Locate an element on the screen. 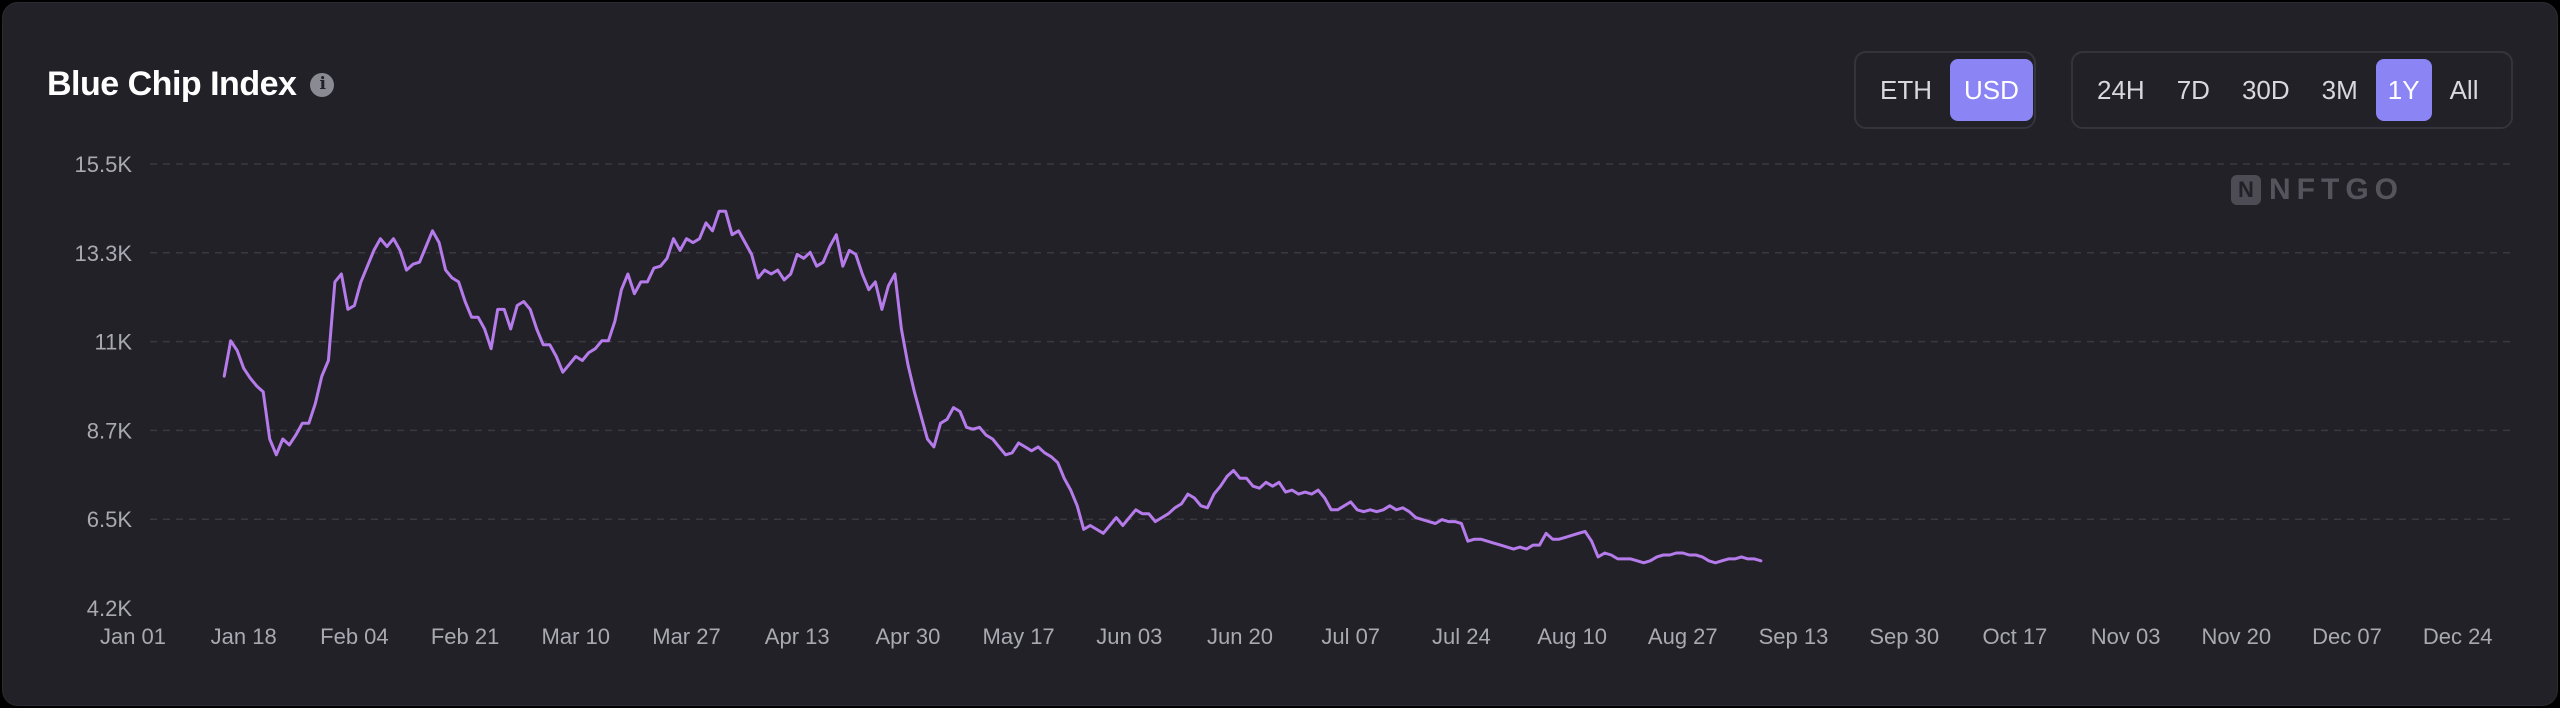 This screenshot has width=2560, height=708. x-tick-label: Aug 27 is located at coordinates (1683, 636).